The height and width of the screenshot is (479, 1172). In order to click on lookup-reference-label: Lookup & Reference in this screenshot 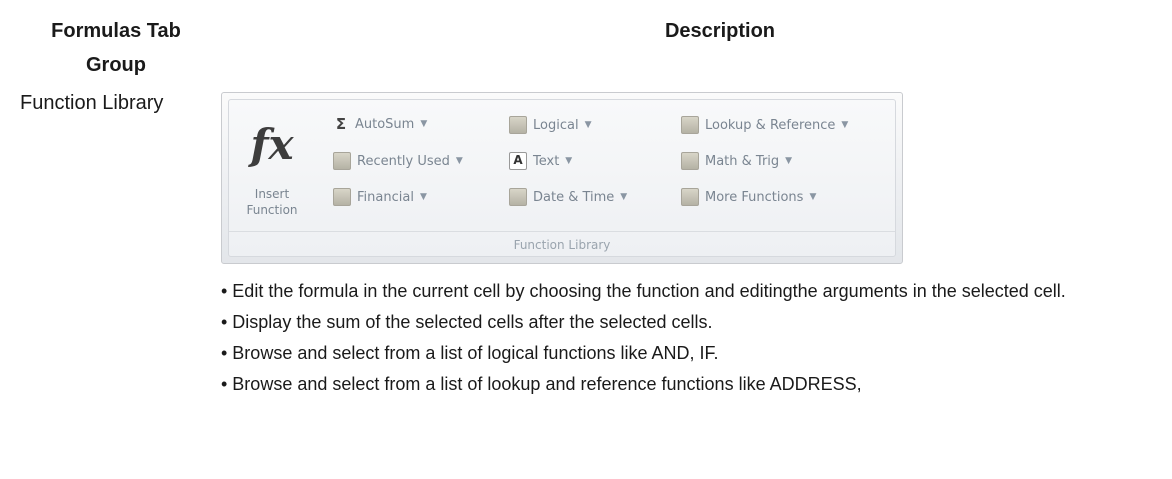, I will do `click(770, 125)`.